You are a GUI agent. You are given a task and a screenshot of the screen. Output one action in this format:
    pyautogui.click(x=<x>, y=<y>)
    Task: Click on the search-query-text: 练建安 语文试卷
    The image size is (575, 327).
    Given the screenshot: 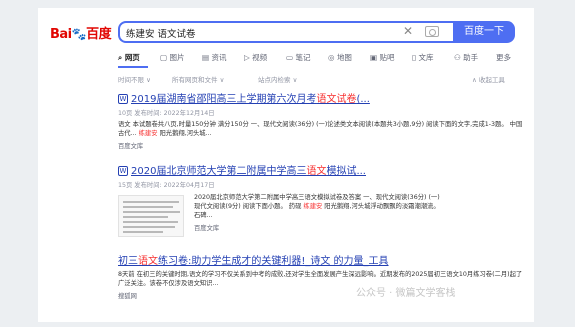 What is the action you would take?
    pyautogui.click(x=161, y=33)
    